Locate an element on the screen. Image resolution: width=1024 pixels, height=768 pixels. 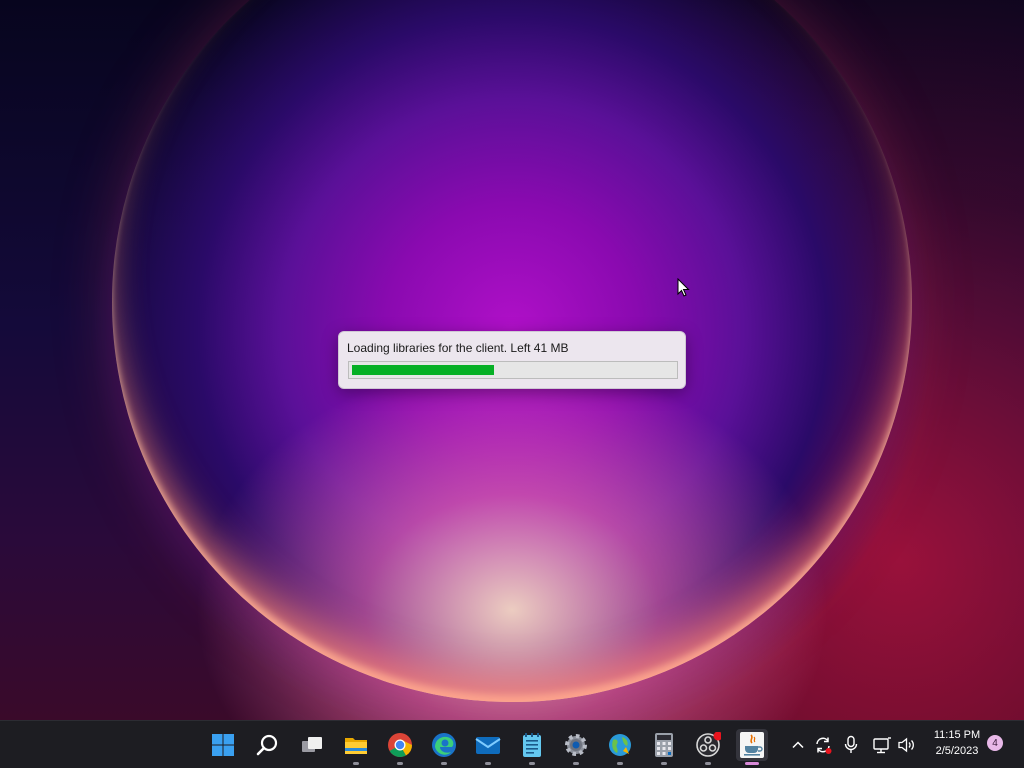
sync-icon is located at coordinates (824, 745).